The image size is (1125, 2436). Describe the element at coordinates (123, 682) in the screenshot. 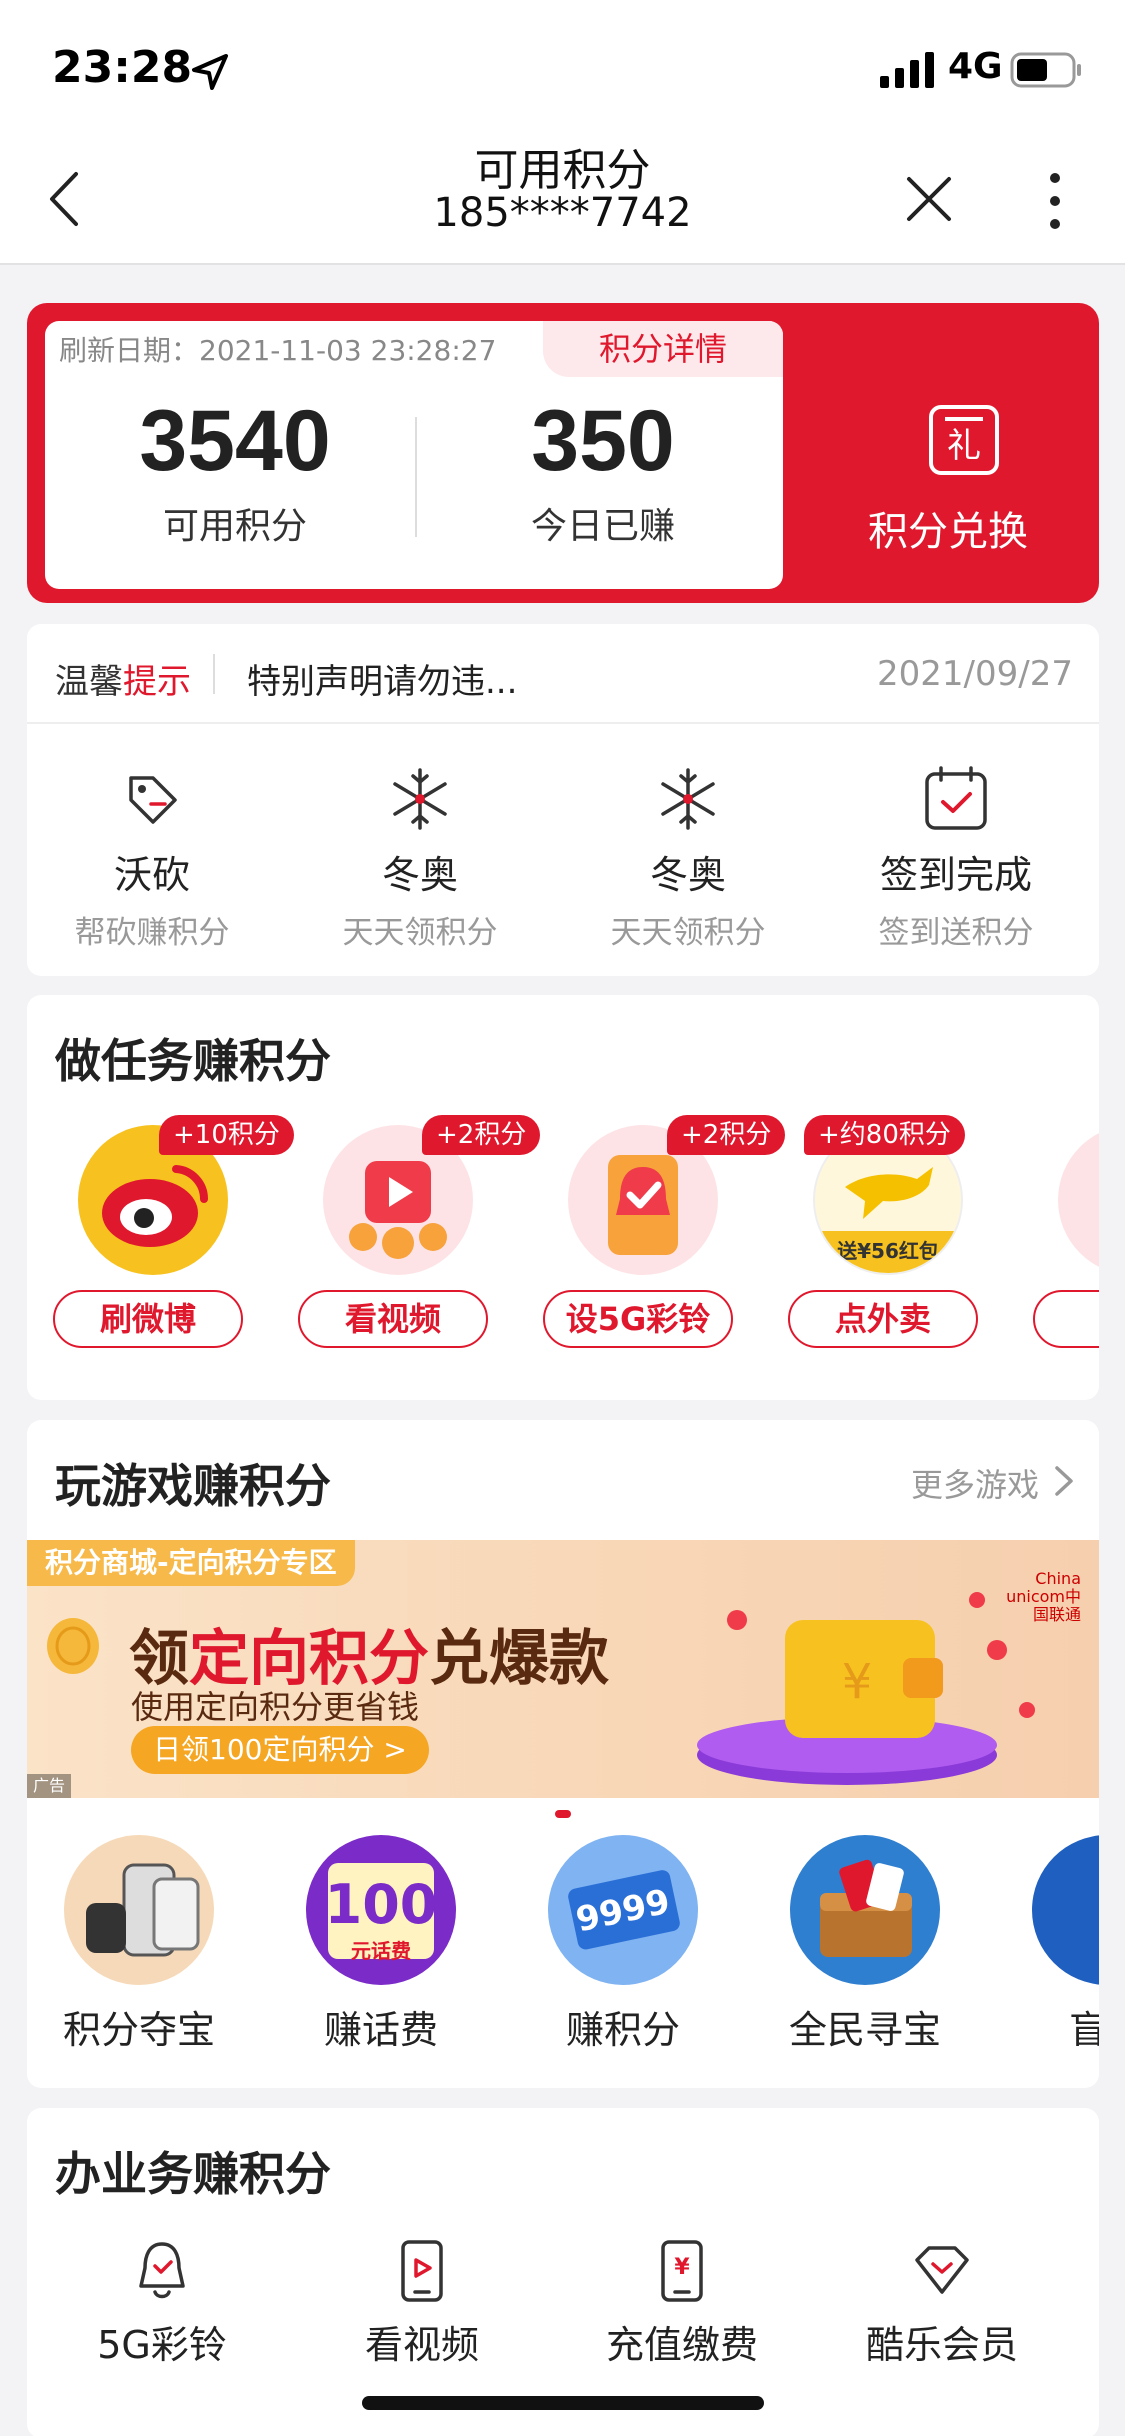

I see `notice-tag: 温馨提示` at that location.